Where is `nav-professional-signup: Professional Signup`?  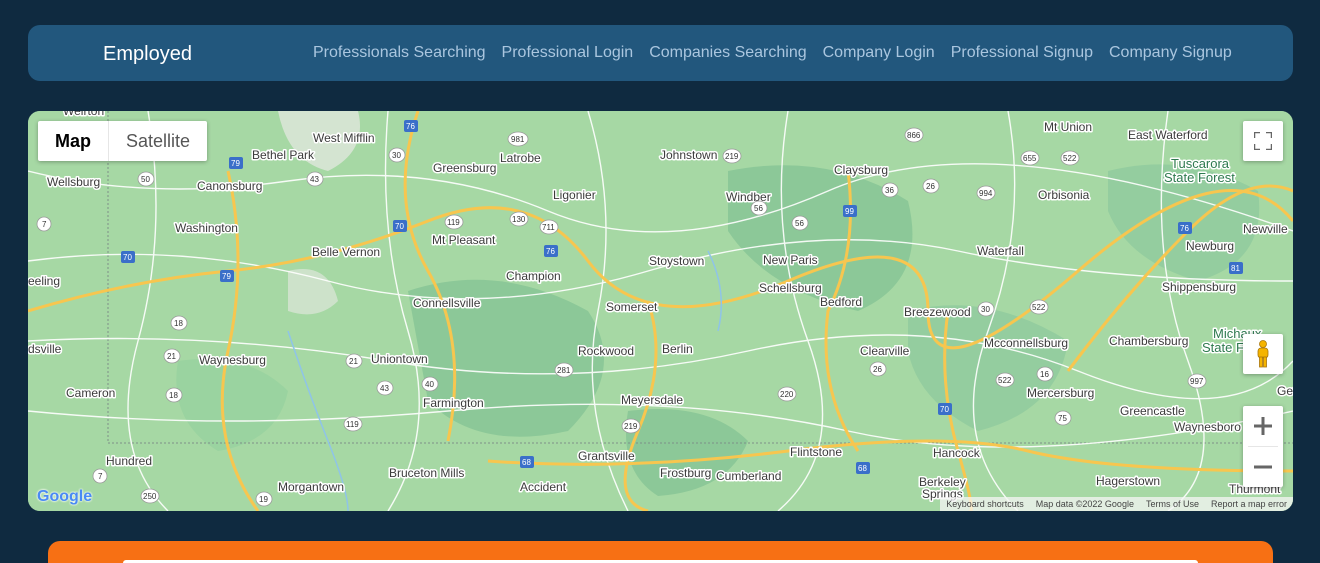 nav-professional-signup: Professional Signup is located at coordinates (1022, 53).